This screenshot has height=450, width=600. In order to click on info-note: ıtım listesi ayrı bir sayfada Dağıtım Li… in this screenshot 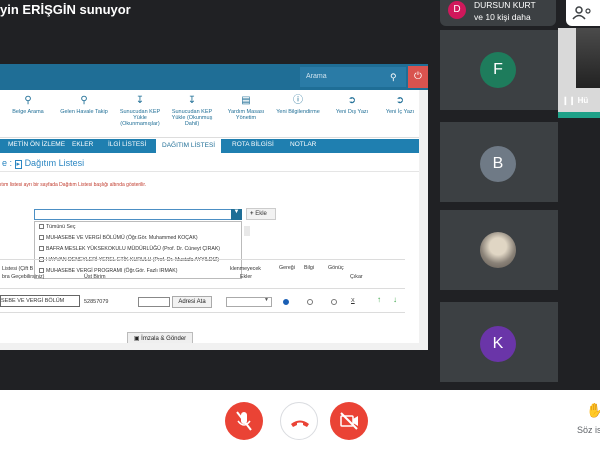, I will do `click(73, 185)`.